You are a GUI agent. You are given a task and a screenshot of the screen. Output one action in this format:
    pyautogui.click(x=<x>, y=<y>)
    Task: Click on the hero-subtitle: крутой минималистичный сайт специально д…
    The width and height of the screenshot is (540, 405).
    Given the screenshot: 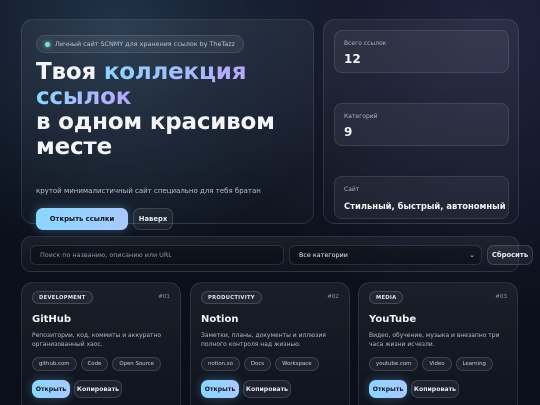 What is the action you would take?
    pyautogui.click(x=148, y=191)
    